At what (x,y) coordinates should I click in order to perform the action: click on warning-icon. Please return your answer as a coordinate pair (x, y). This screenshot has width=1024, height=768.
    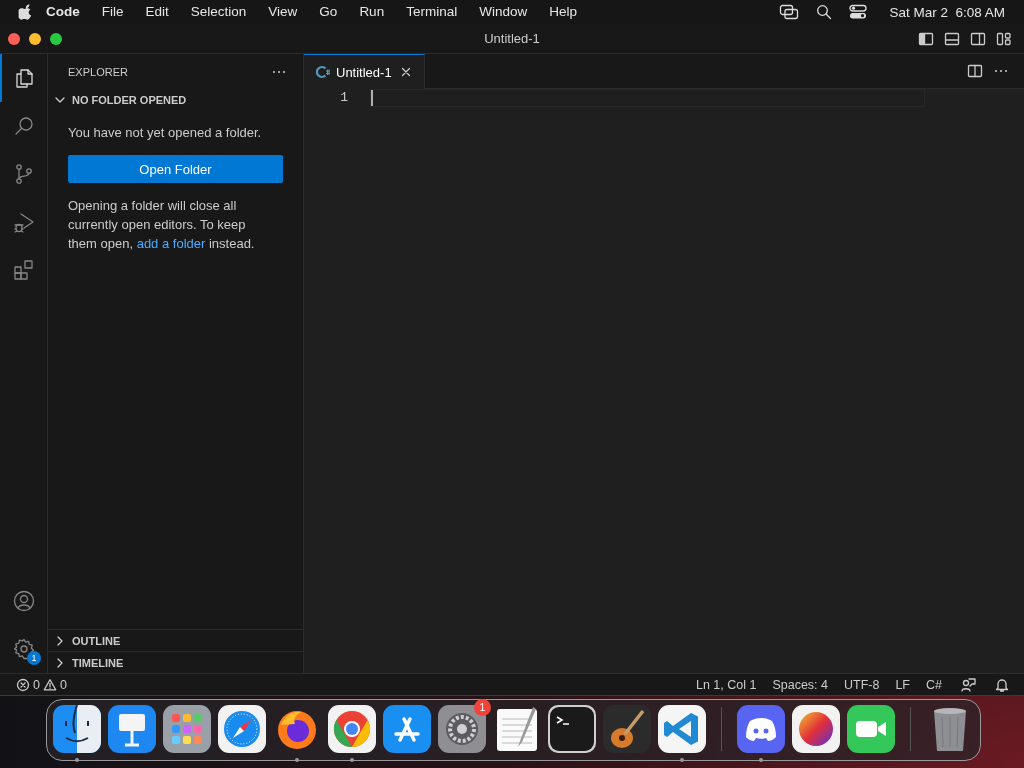
    Looking at the image, I should click on (49, 684).